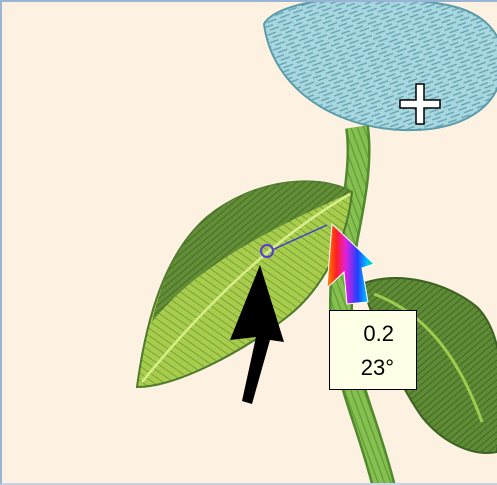 This screenshot has height=485, width=497. Describe the element at coordinates (378, 333) in the screenshot. I see `stitch-length-value: 0.2` at that location.